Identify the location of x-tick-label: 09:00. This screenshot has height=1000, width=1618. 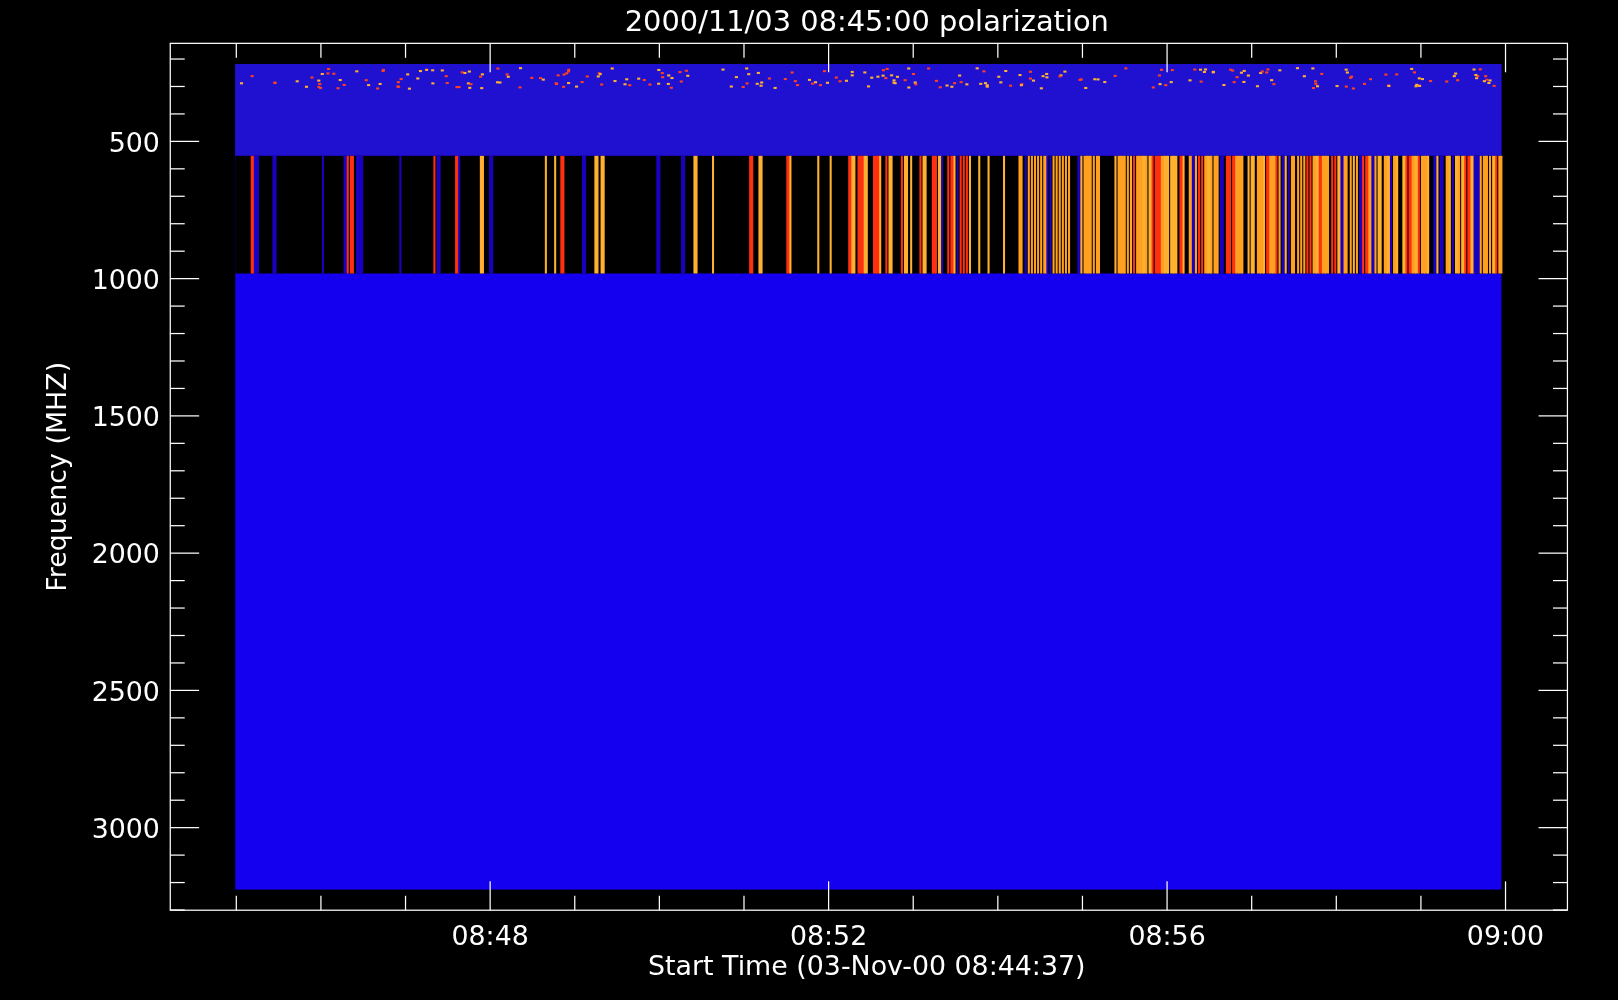
(1505, 936).